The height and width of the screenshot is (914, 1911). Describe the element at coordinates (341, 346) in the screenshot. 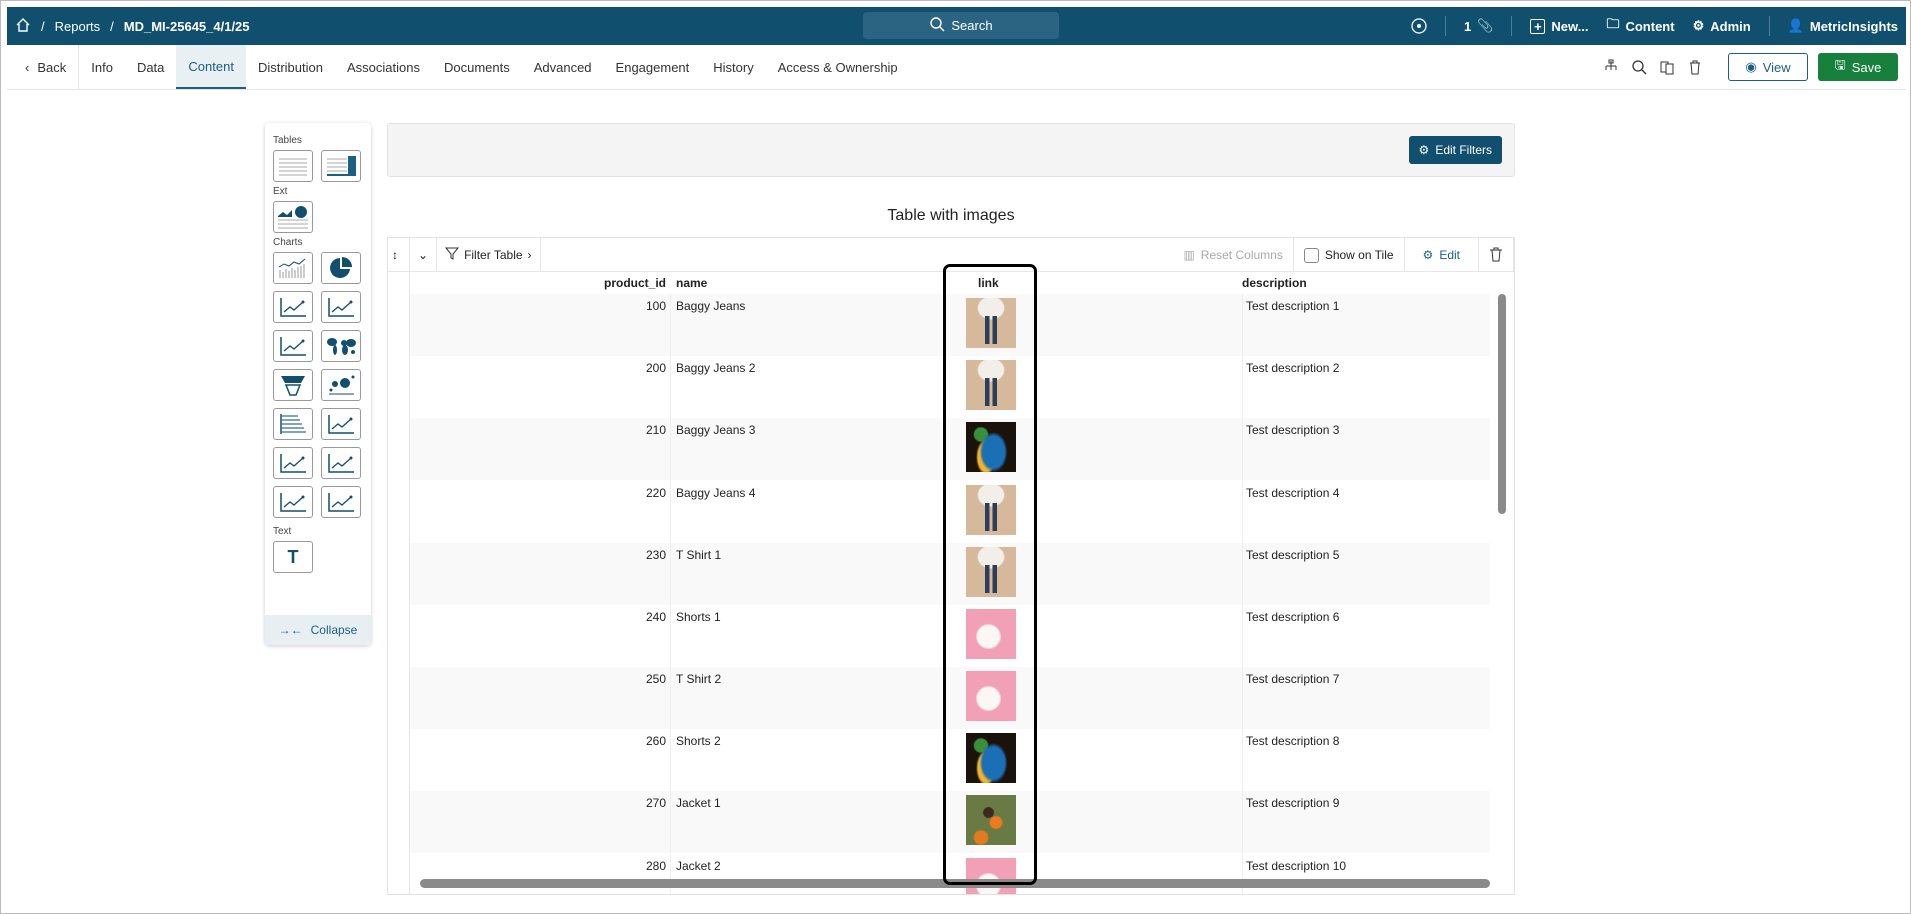

I see `world-map-icon` at that location.